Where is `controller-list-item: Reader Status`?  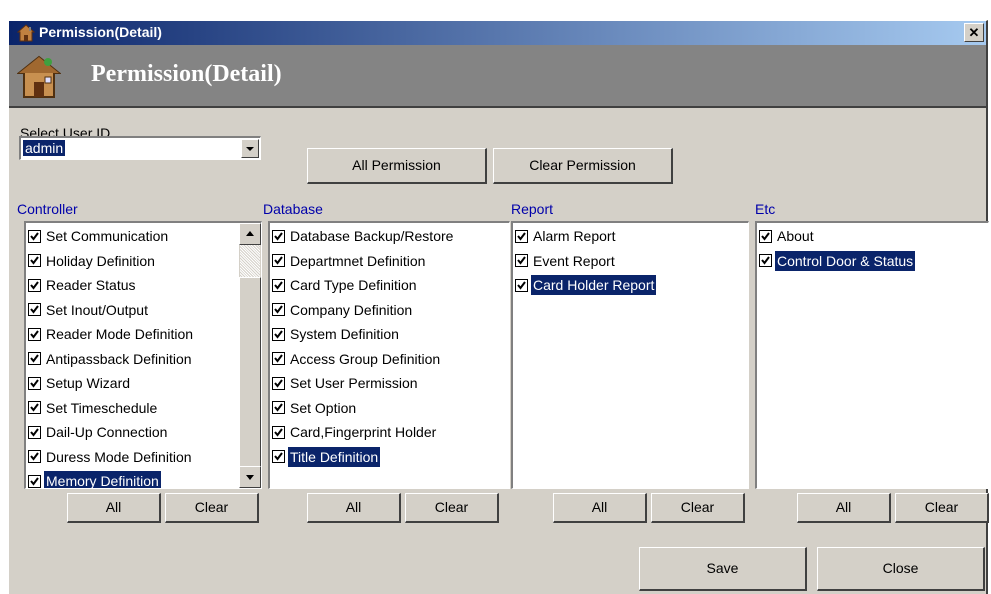 controller-list-item: Reader Status is located at coordinates (83, 285).